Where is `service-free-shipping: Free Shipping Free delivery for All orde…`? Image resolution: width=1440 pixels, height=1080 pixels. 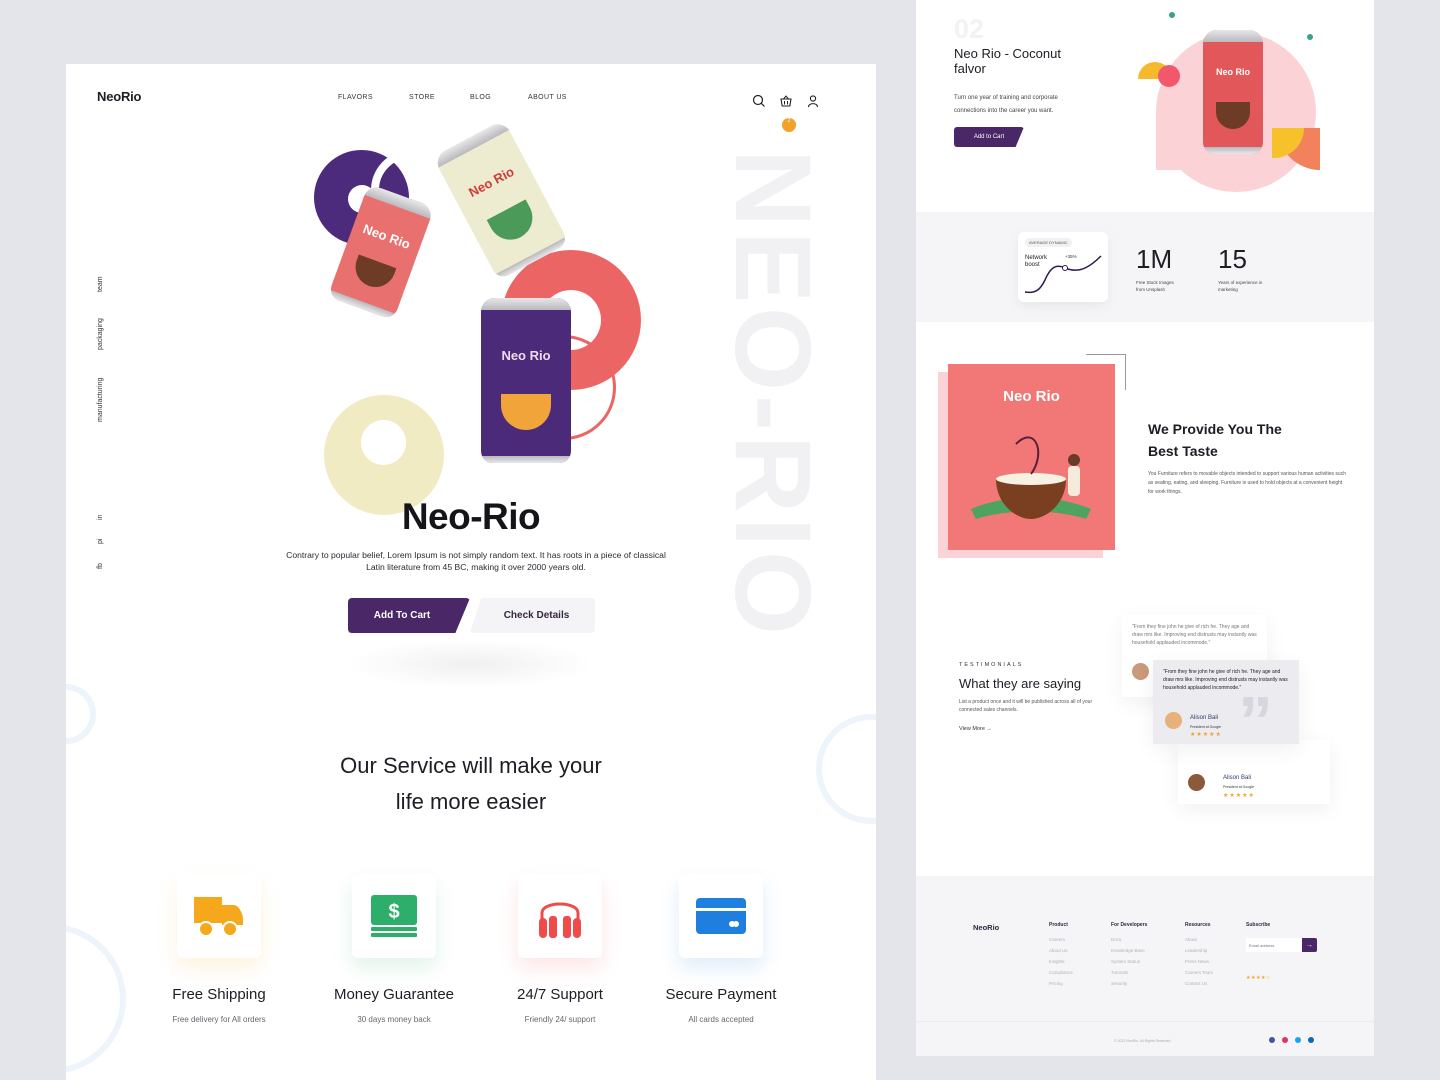 service-free-shipping: Free Shipping Free delivery for All orde… is located at coordinates (219, 949).